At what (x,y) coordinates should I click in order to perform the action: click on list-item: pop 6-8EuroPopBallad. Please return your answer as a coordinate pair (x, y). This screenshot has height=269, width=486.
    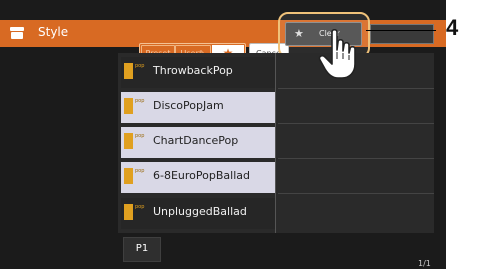
    Looking at the image, I should click on (198, 177).